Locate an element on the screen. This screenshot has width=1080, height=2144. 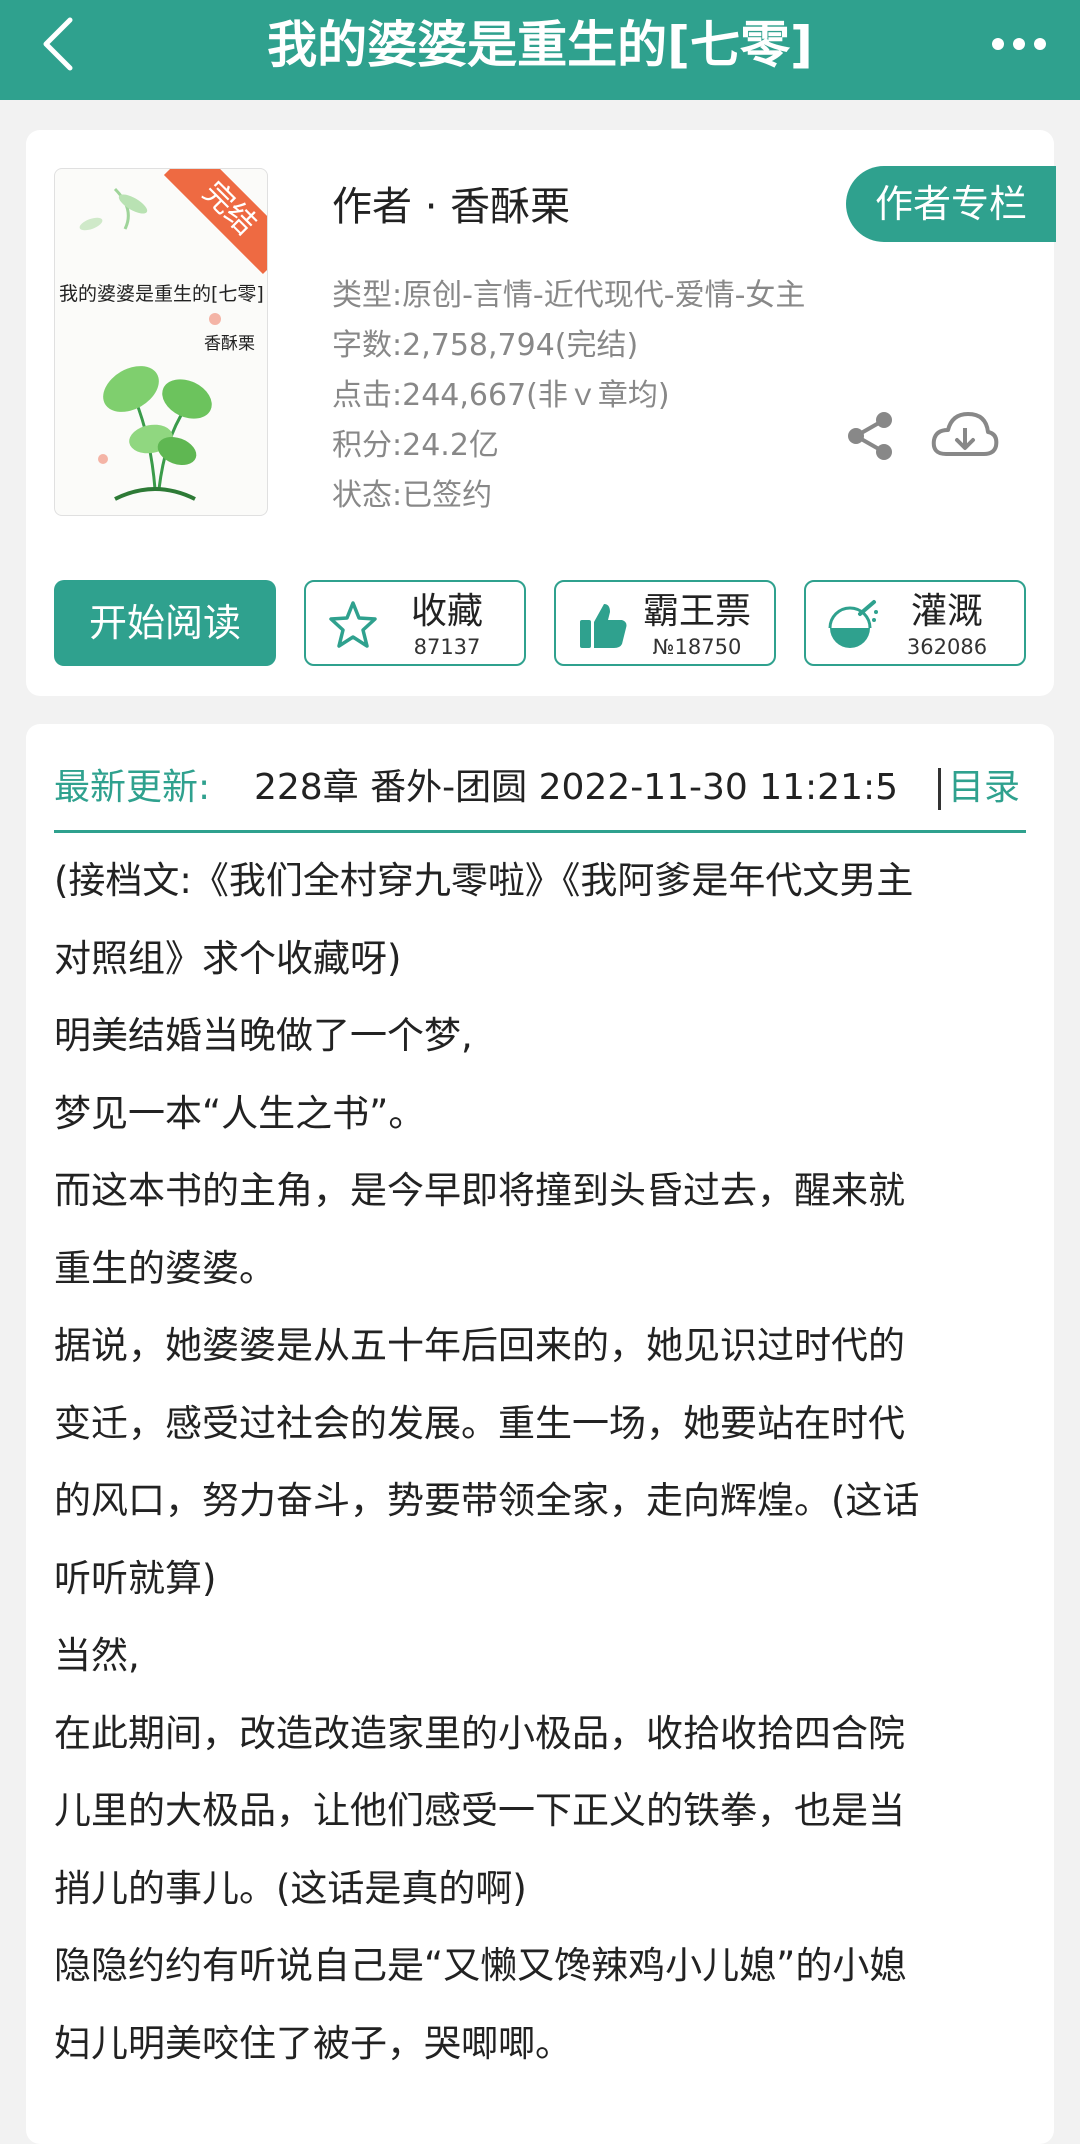
synopsis-line: 听听就算) is located at coordinates (135, 1578).